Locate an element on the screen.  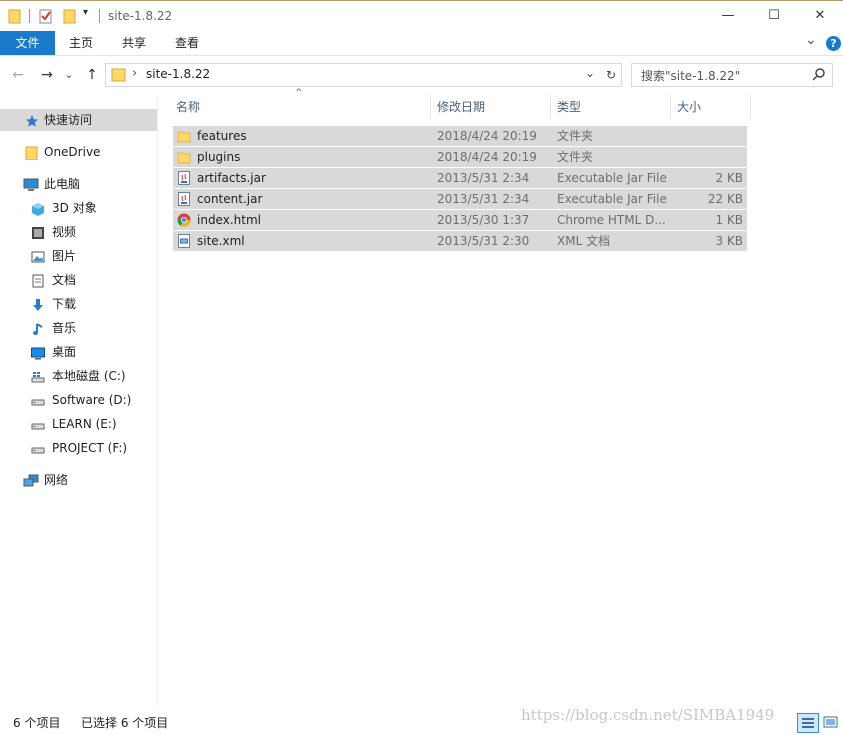
forward-button: → is located at coordinates (47, 75).